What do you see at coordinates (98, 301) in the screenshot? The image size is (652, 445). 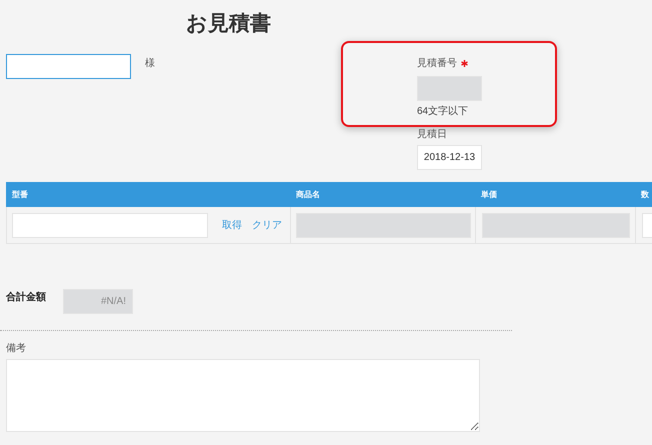 I see `total-field: #N/A!` at bounding box center [98, 301].